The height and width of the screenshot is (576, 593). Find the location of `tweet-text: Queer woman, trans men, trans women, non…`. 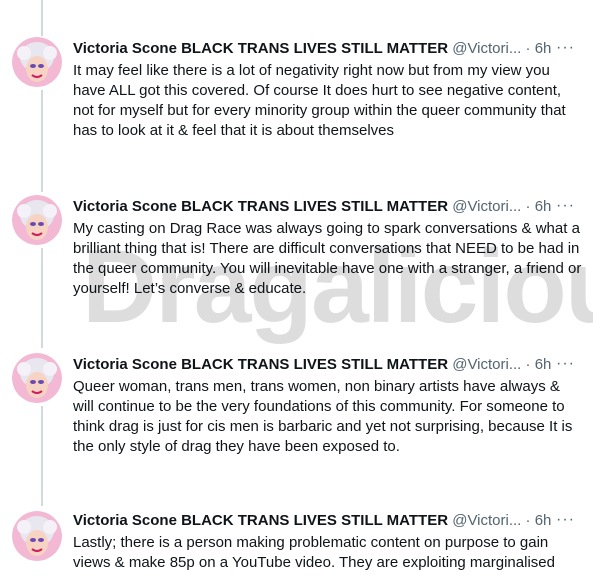

tweet-text: Queer woman, trans men, trans women, non… is located at coordinates (323, 416).